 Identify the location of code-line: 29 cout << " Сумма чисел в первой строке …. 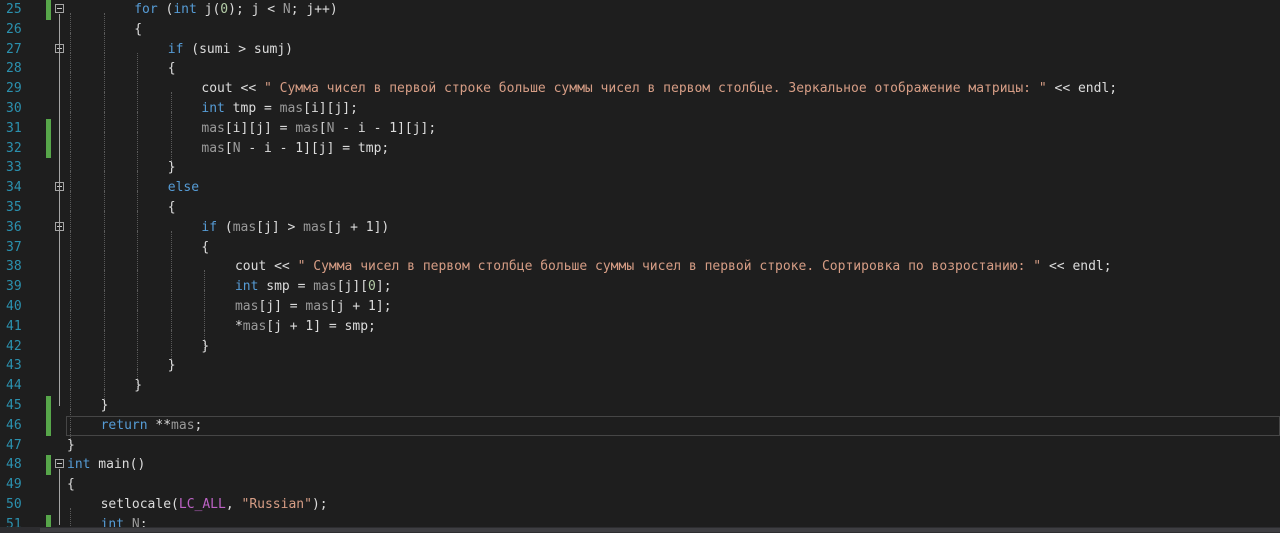
(640, 95).